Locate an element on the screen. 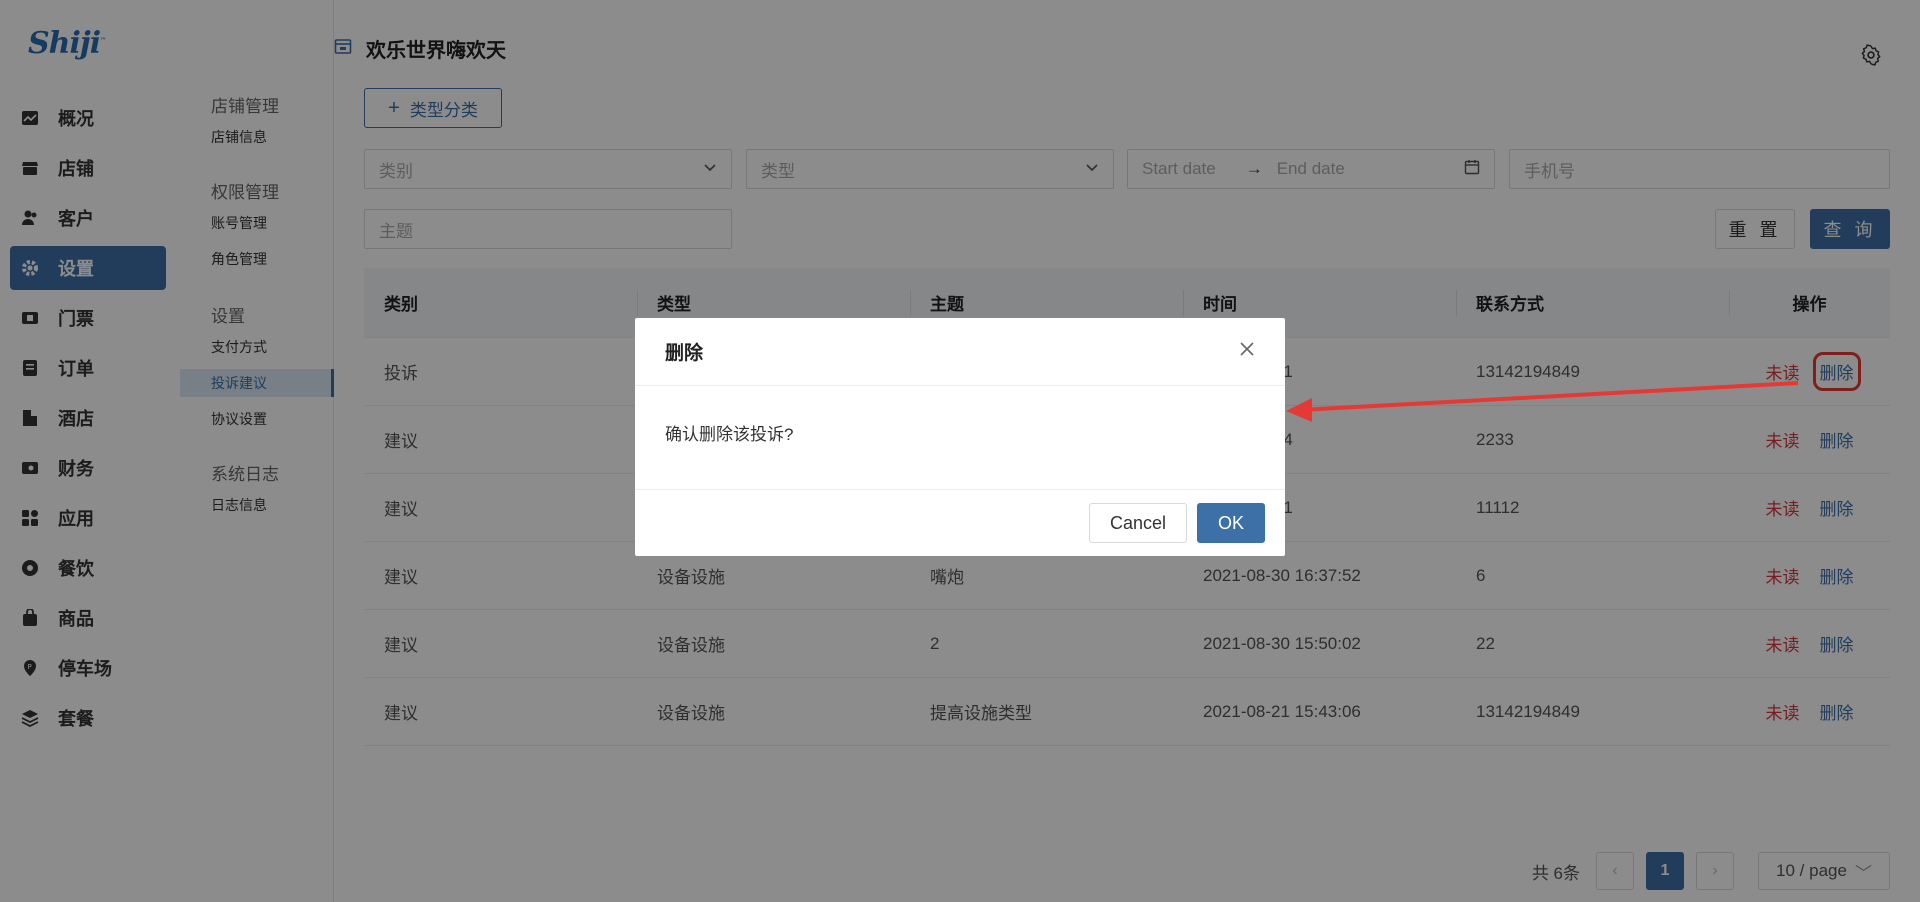  modal-message: 确认删除该投诉? is located at coordinates (960, 438).